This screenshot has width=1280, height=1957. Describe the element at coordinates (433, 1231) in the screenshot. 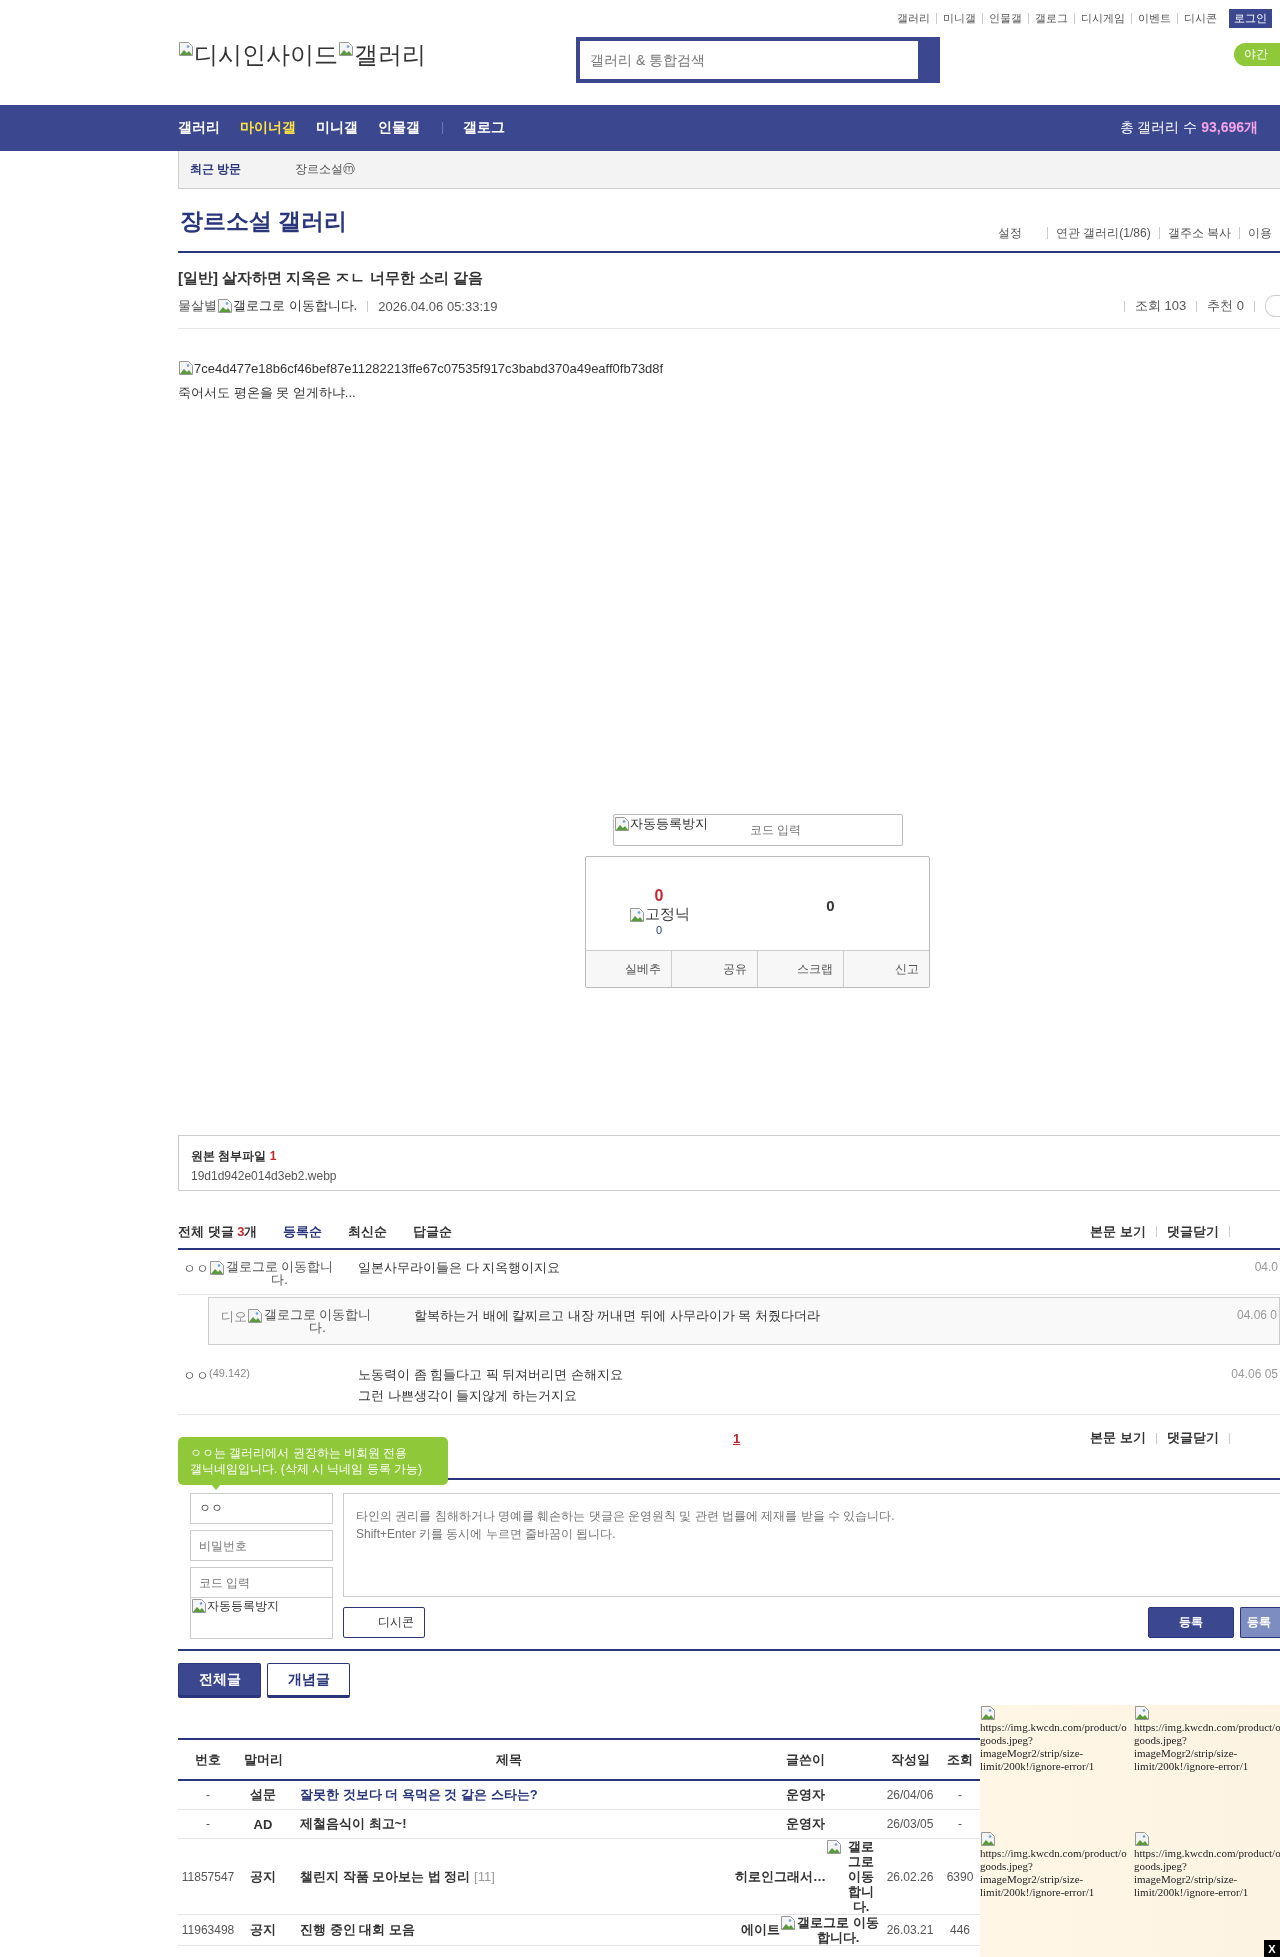

I see `sort-tab: 답글순` at that location.